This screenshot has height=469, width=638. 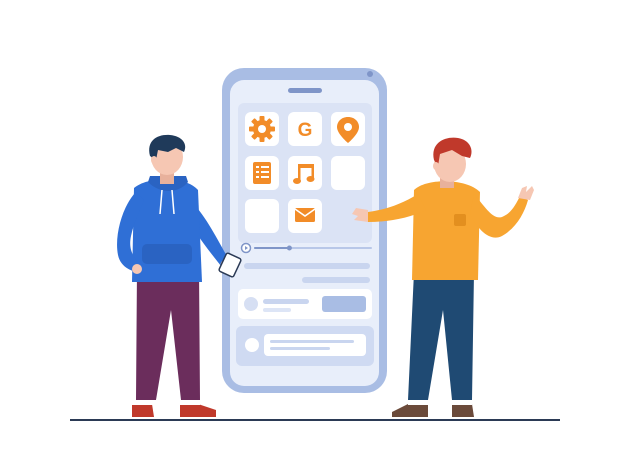 I want to click on card-action-button, so click(x=344, y=304).